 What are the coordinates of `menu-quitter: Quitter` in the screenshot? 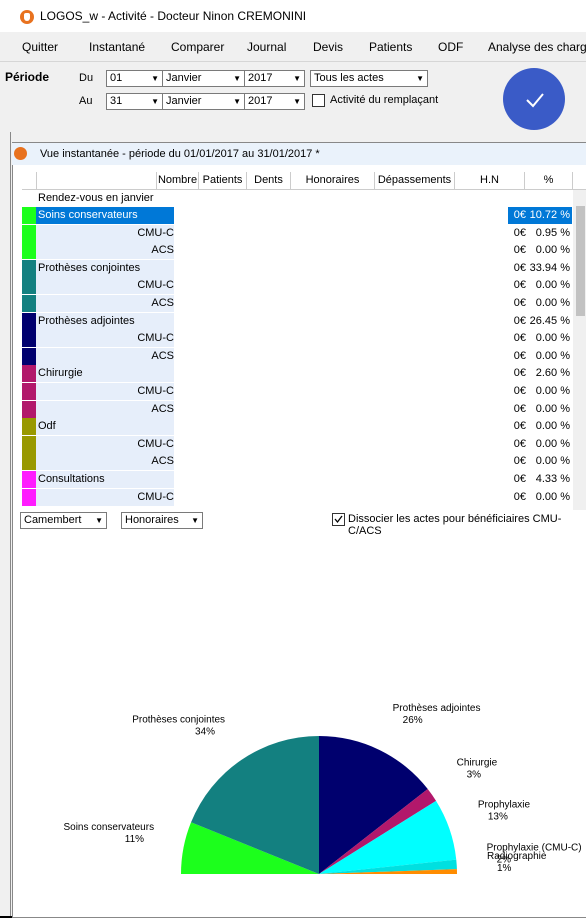 It's located at (40, 47).